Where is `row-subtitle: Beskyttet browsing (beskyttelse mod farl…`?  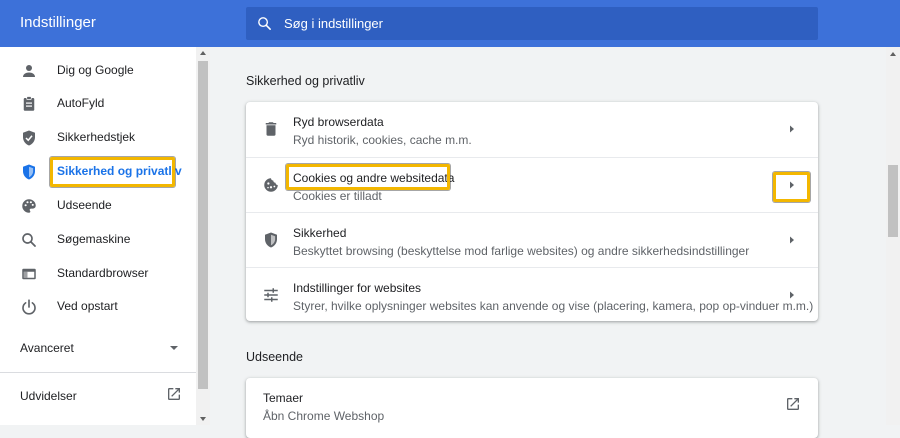 row-subtitle: Beskyttet browsing (beskyttelse mod farl… is located at coordinates (521, 251).